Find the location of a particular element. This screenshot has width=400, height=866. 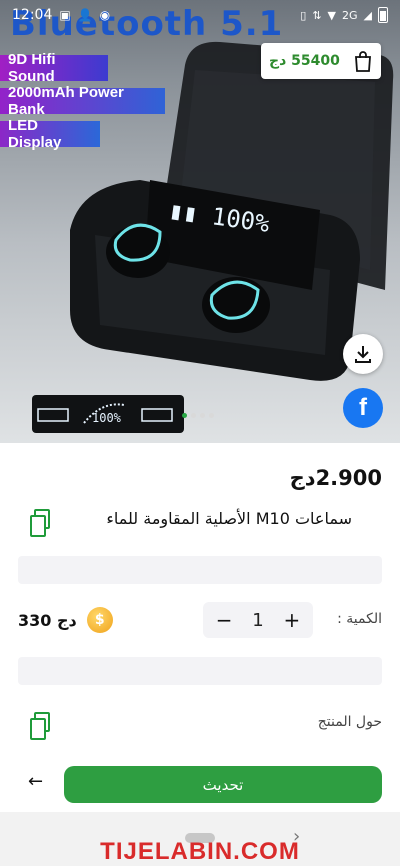

gallery-notification-icon: ▣ is located at coordinates (65, 15).